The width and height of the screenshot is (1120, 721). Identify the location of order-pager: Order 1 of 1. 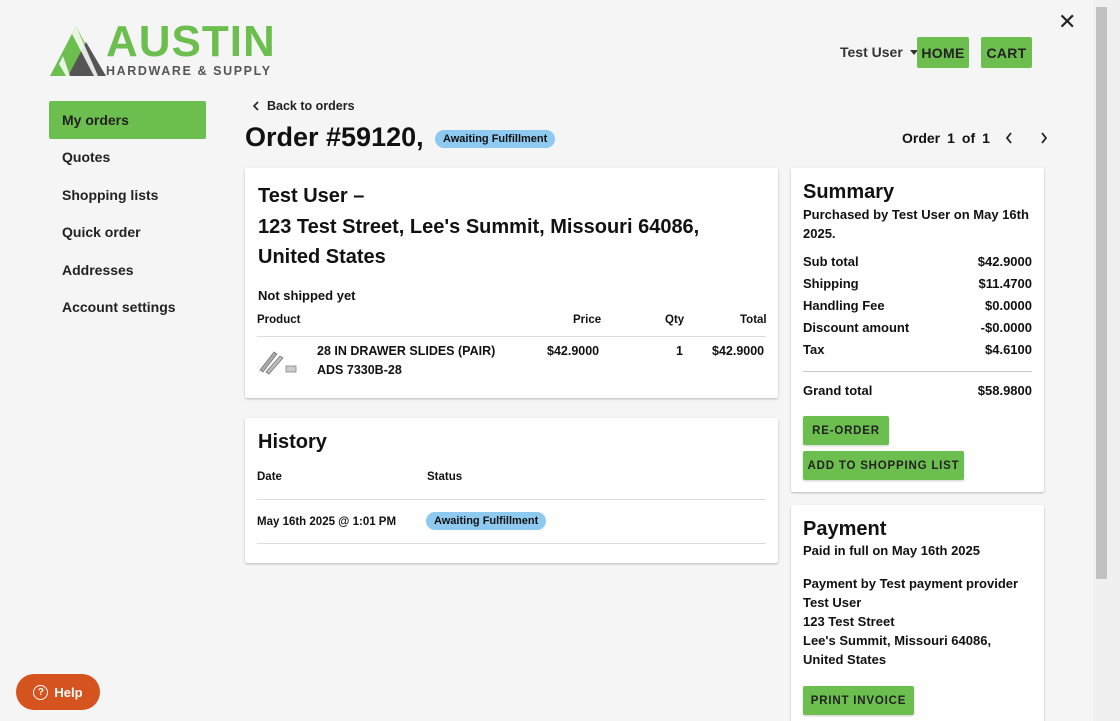
(975, 138).